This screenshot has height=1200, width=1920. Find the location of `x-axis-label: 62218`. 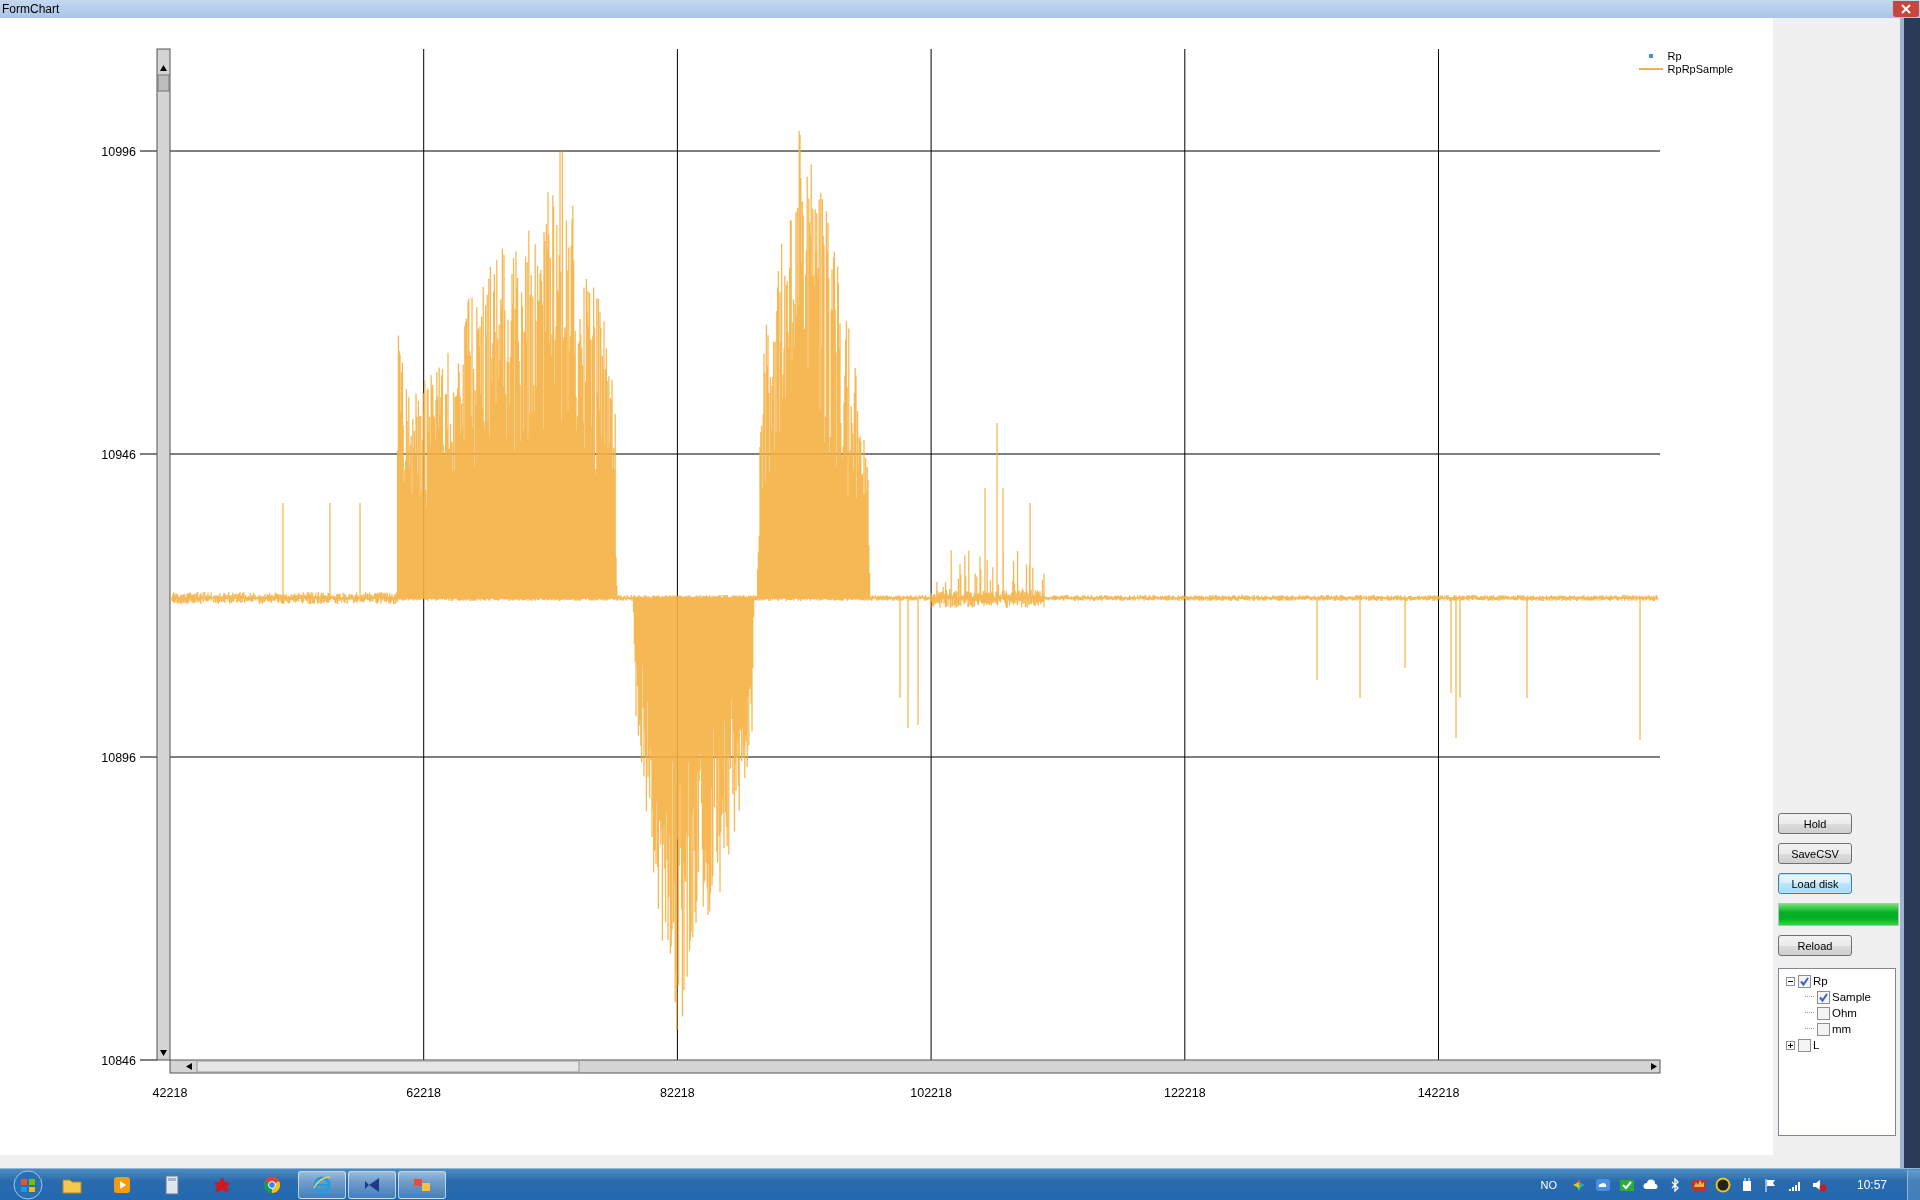

x-axis-label: 62218 is located at coordinates (424, 1093).